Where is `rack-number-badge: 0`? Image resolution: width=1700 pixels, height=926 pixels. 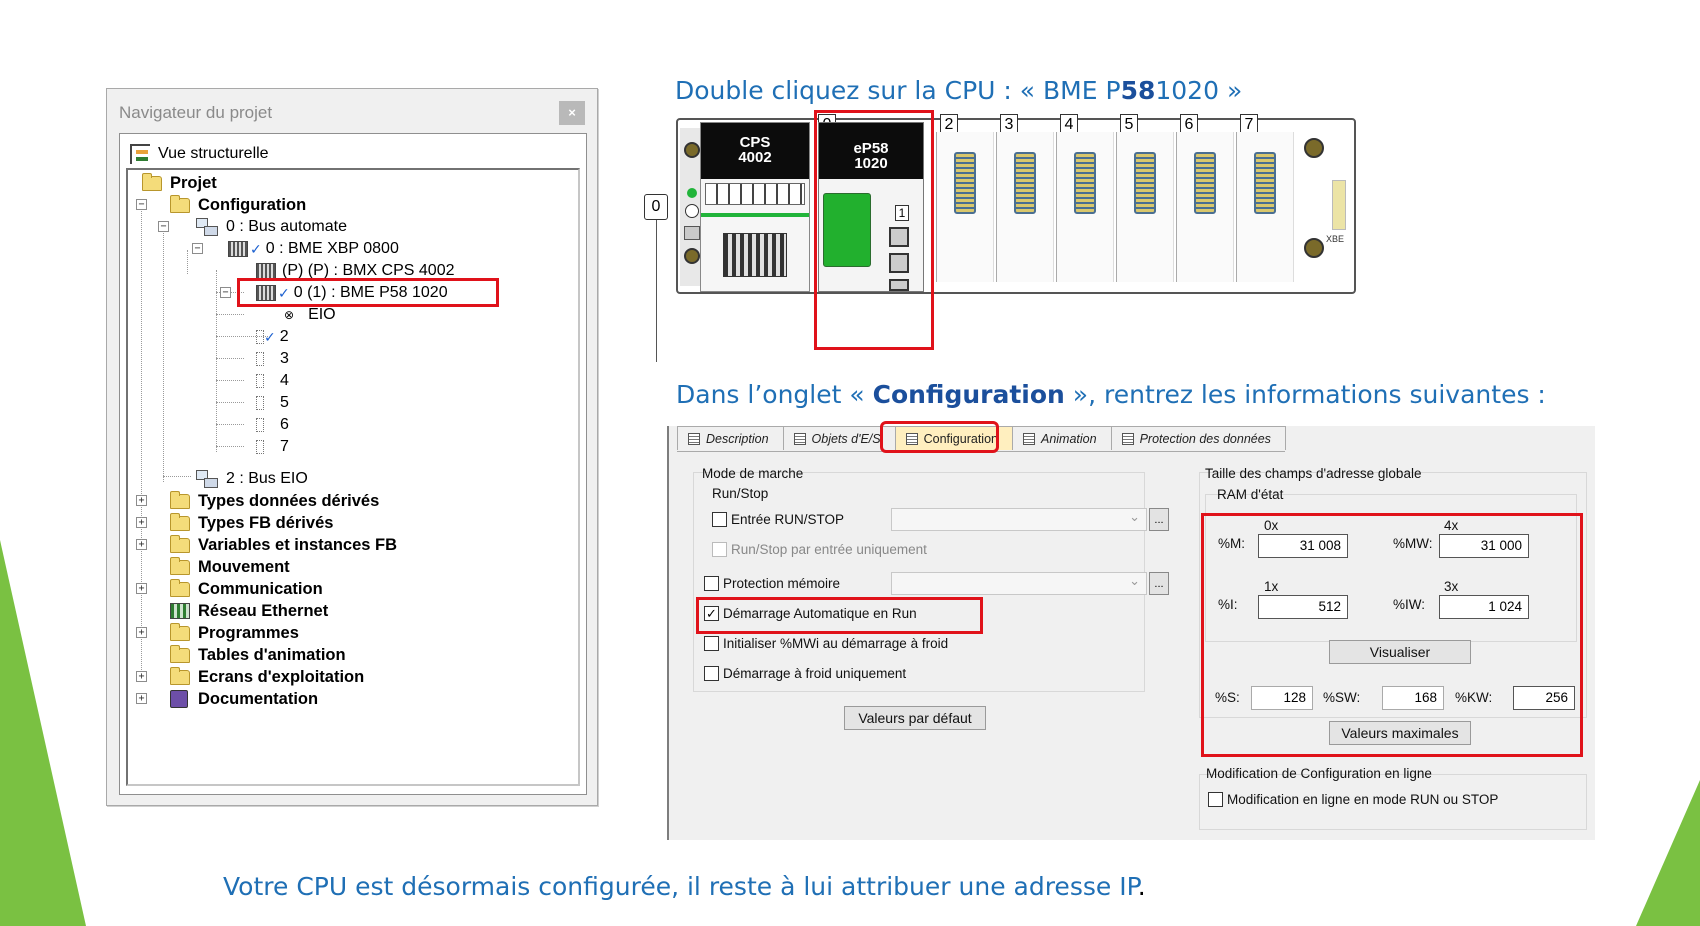 rack-number-badge: 0 is located at coordinates (656, 207).